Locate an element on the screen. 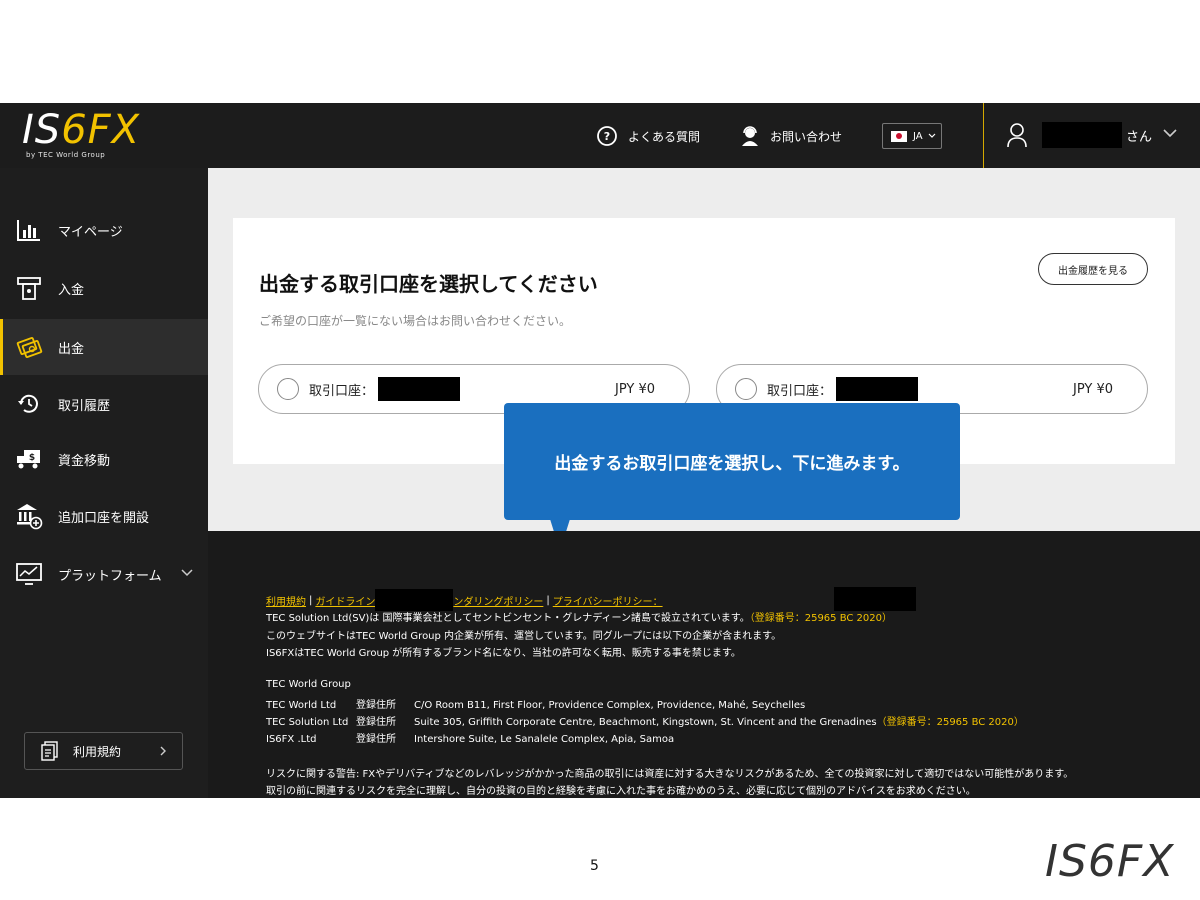 The height and width of the screenshot is (900, 1200). instruction-callout: 出金するお取引口座を選択し、下に進みます。 is located at coordinates (732, 461).